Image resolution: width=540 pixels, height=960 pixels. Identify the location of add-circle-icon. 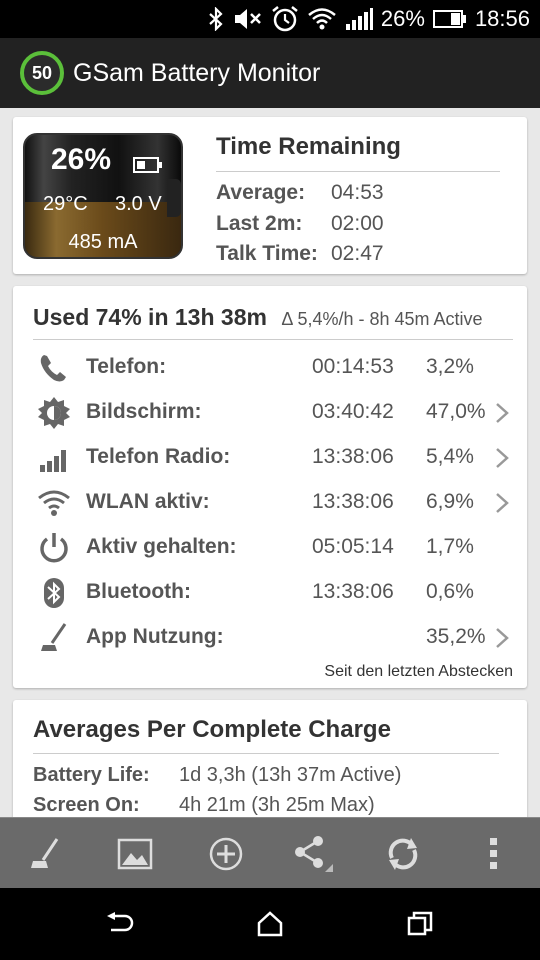
(226, 853).